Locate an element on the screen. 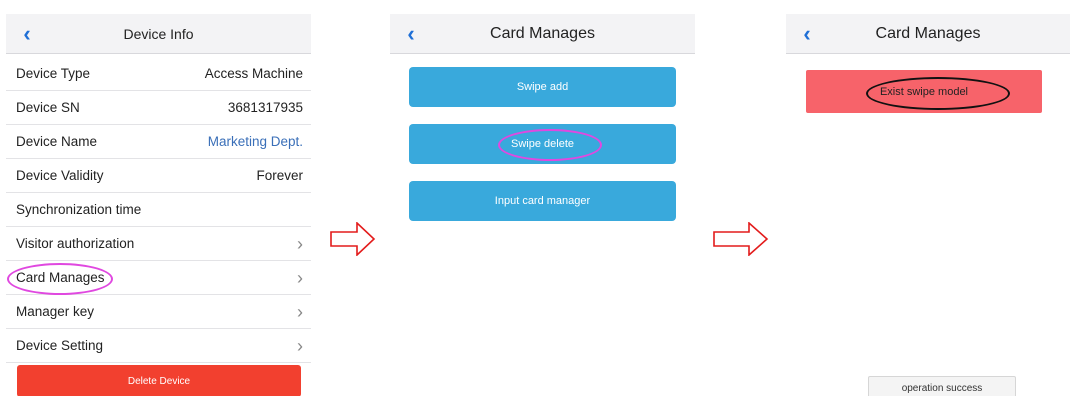  page-title: Device Info is located at coordinates (158, 33).